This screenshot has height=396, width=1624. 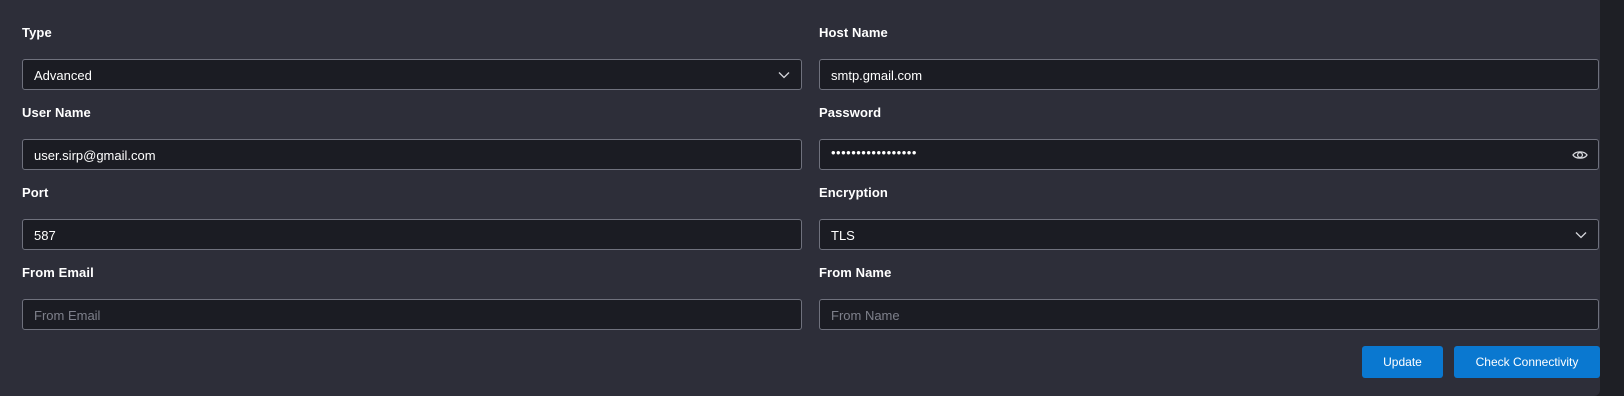 I want to click on type-label: Type, so click(x=37, y=32).